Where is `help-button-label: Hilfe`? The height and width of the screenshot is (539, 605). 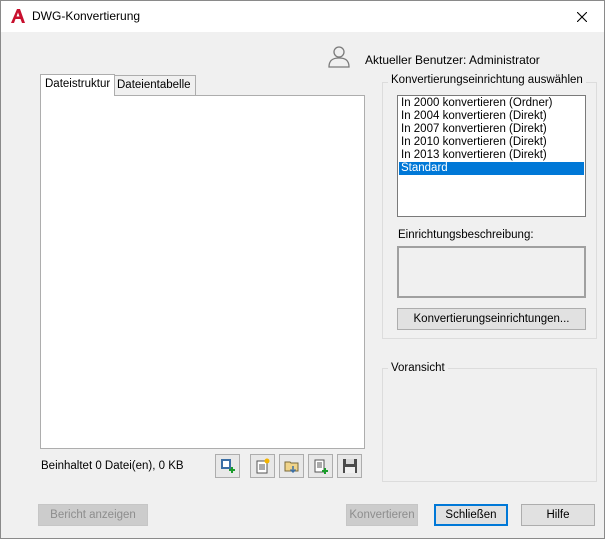
help-button-label: Hilfe is located at coordinates (558, 515).